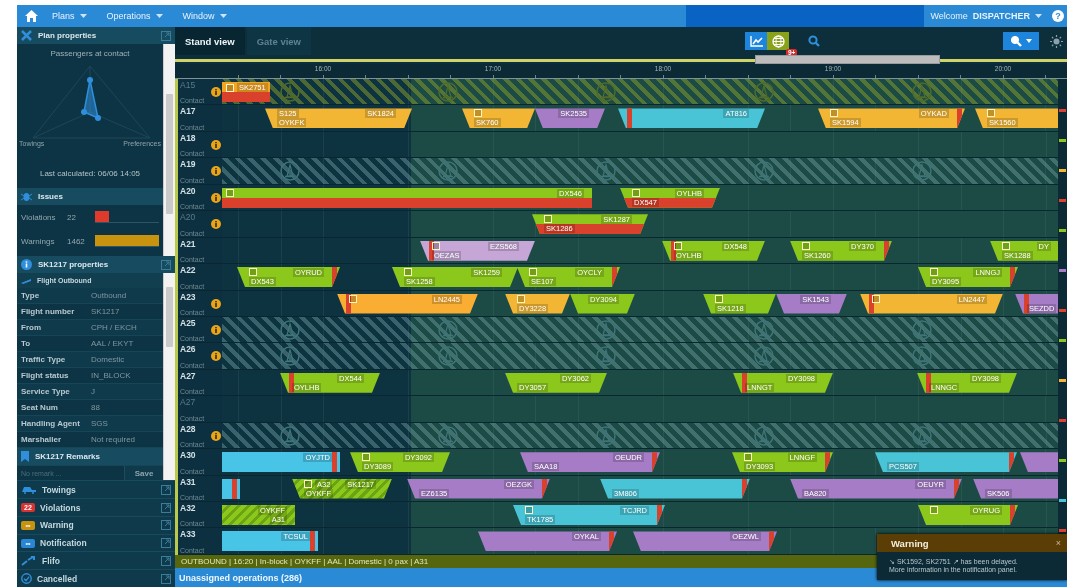  I want to click on zoom-button, so click(1021, 41).